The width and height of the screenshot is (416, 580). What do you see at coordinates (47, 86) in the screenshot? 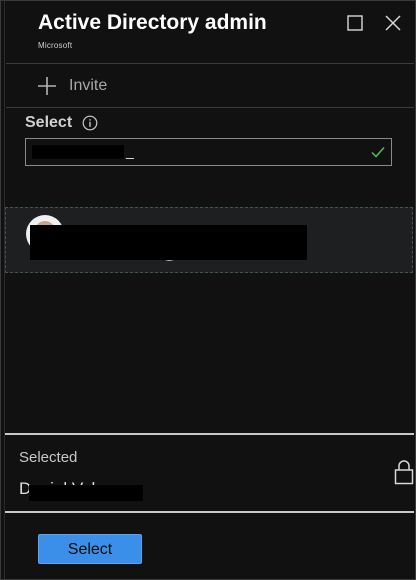
I see `plus-icon` at bounding box center [47, 86].